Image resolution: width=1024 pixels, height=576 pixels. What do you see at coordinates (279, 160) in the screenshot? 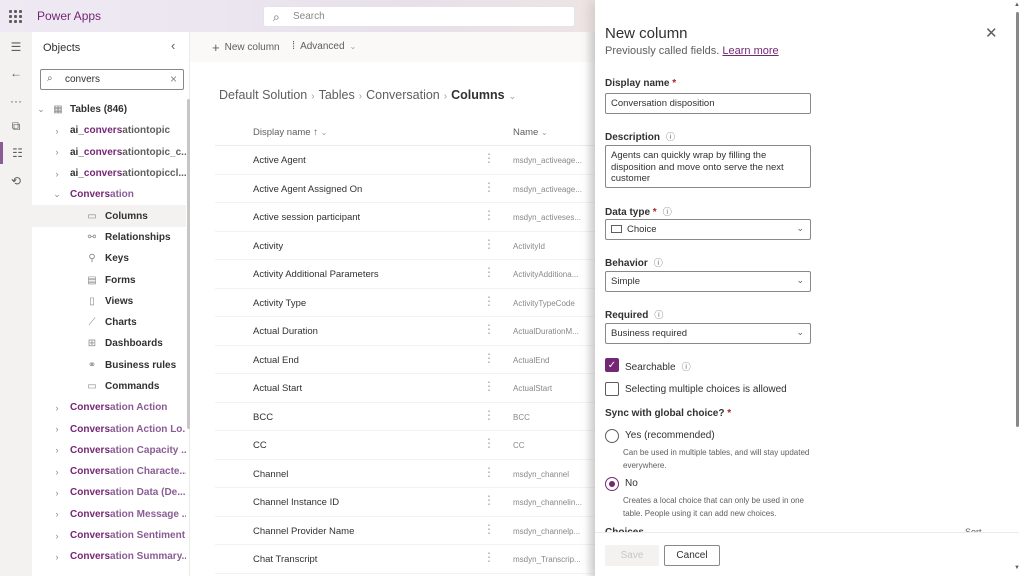
I see `row-display-name: Active Agent` at bounding box center [279, 160].